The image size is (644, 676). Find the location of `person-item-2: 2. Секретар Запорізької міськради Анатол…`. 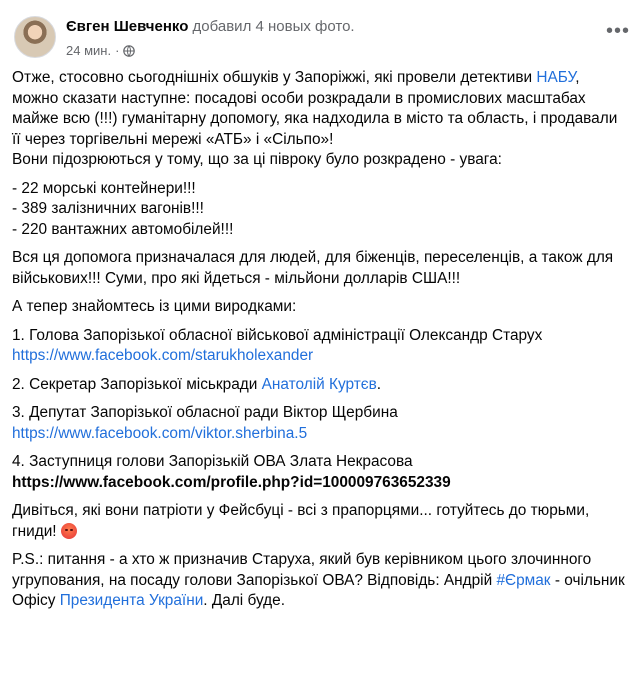

person-item-2: 2. Секретар Запорізької міськради Анатол… is located at coordinates (197, 384).